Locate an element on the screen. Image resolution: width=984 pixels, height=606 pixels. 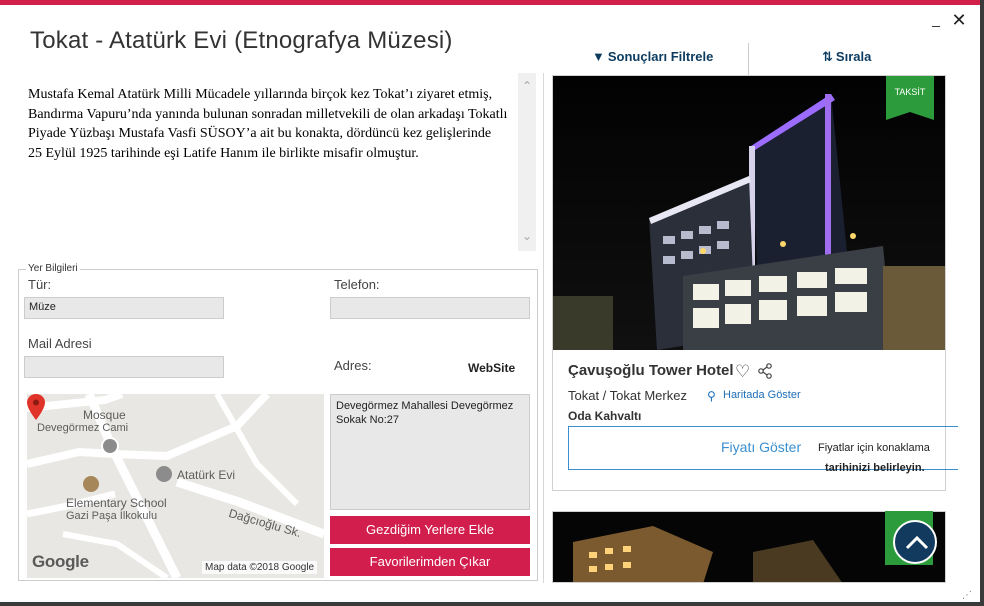
installment-badge: TAKSİT is located at coordinates (910, 94).